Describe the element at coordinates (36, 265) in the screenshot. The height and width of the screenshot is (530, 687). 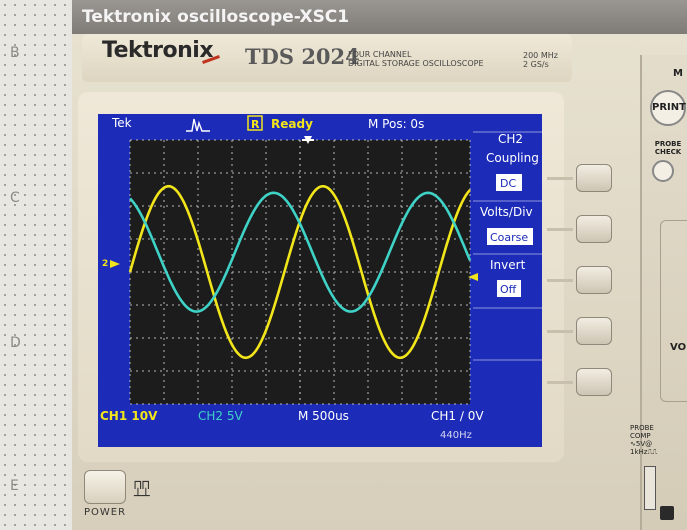
I see `background-canvas: B C D E` at that location.